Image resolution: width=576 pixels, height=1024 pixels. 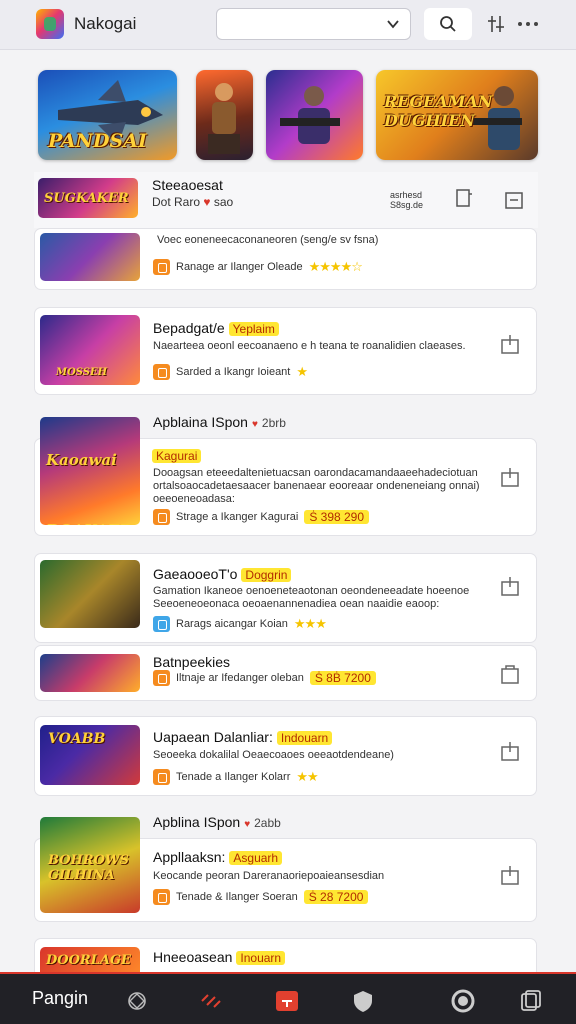 What do you see at coordinates (264, 678) in the screenshot?
I see `item-meta: Iltnaje ar Ifedanger oleban Ṡ 8Ḃ 7200` at bounding box center [264, 678].